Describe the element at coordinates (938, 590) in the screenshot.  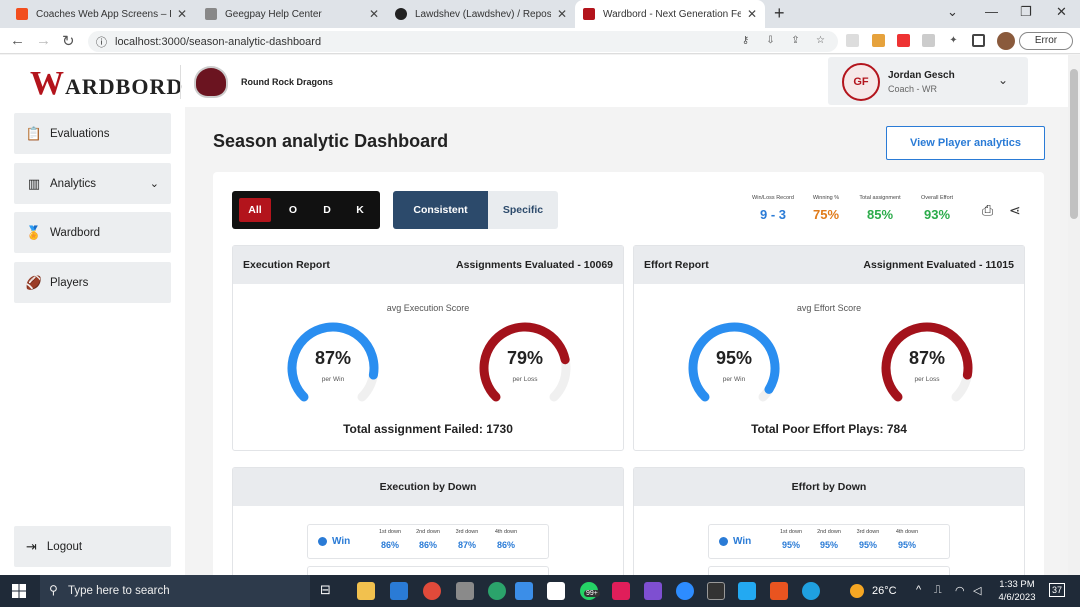
I see `network-icon: ⎍` at that location.